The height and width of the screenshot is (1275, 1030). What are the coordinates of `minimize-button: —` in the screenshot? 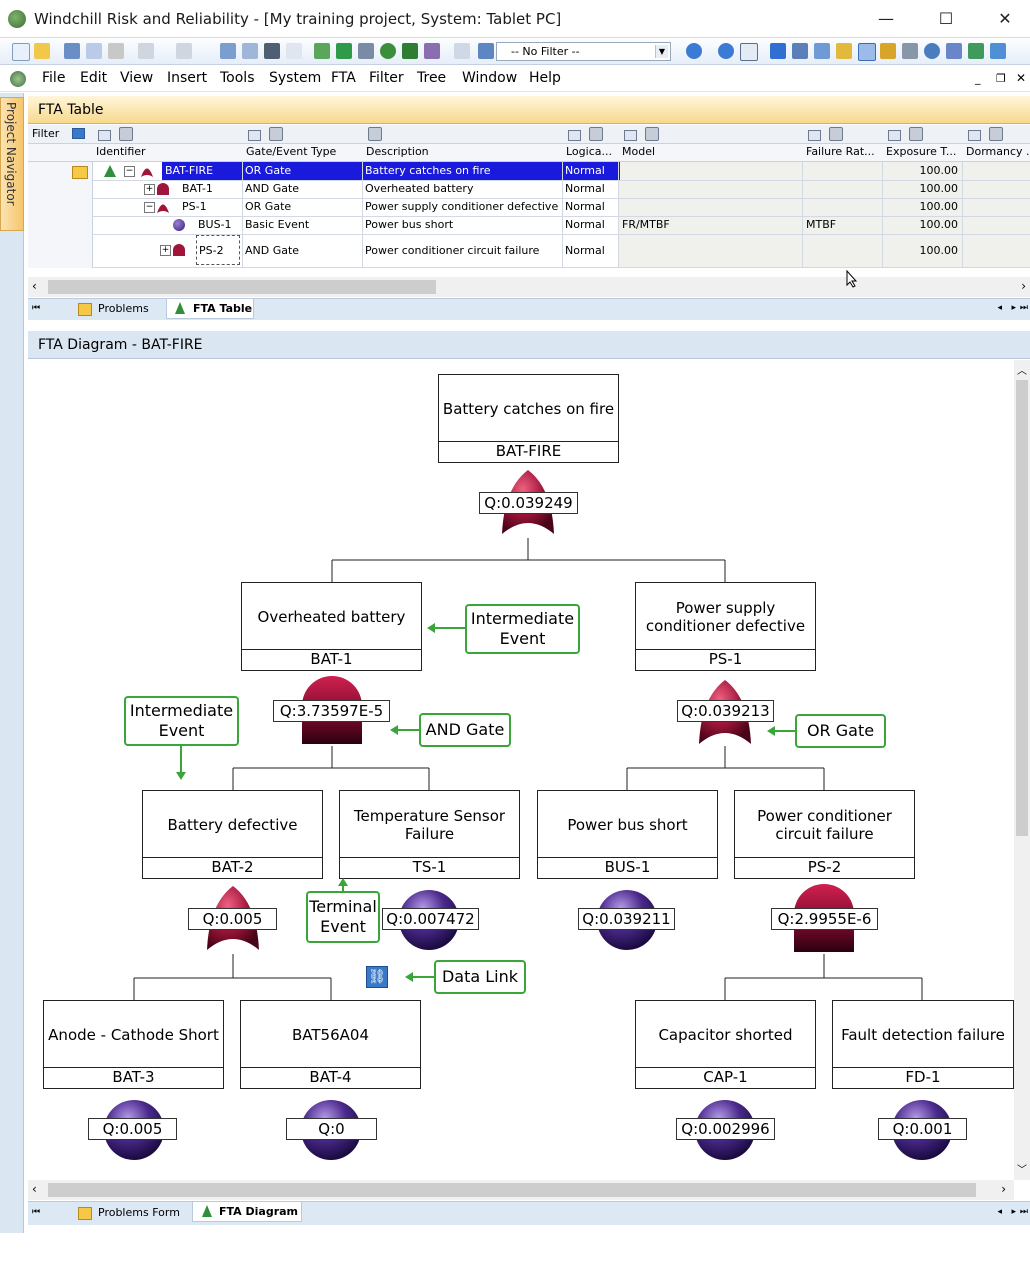 It's located at (886, 19).